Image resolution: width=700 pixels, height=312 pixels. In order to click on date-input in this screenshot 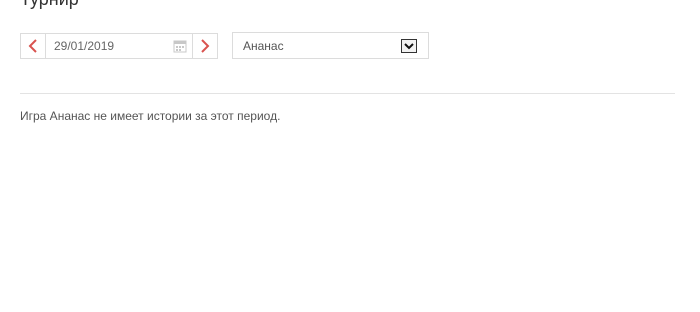, I will do `click(119, 46)`.